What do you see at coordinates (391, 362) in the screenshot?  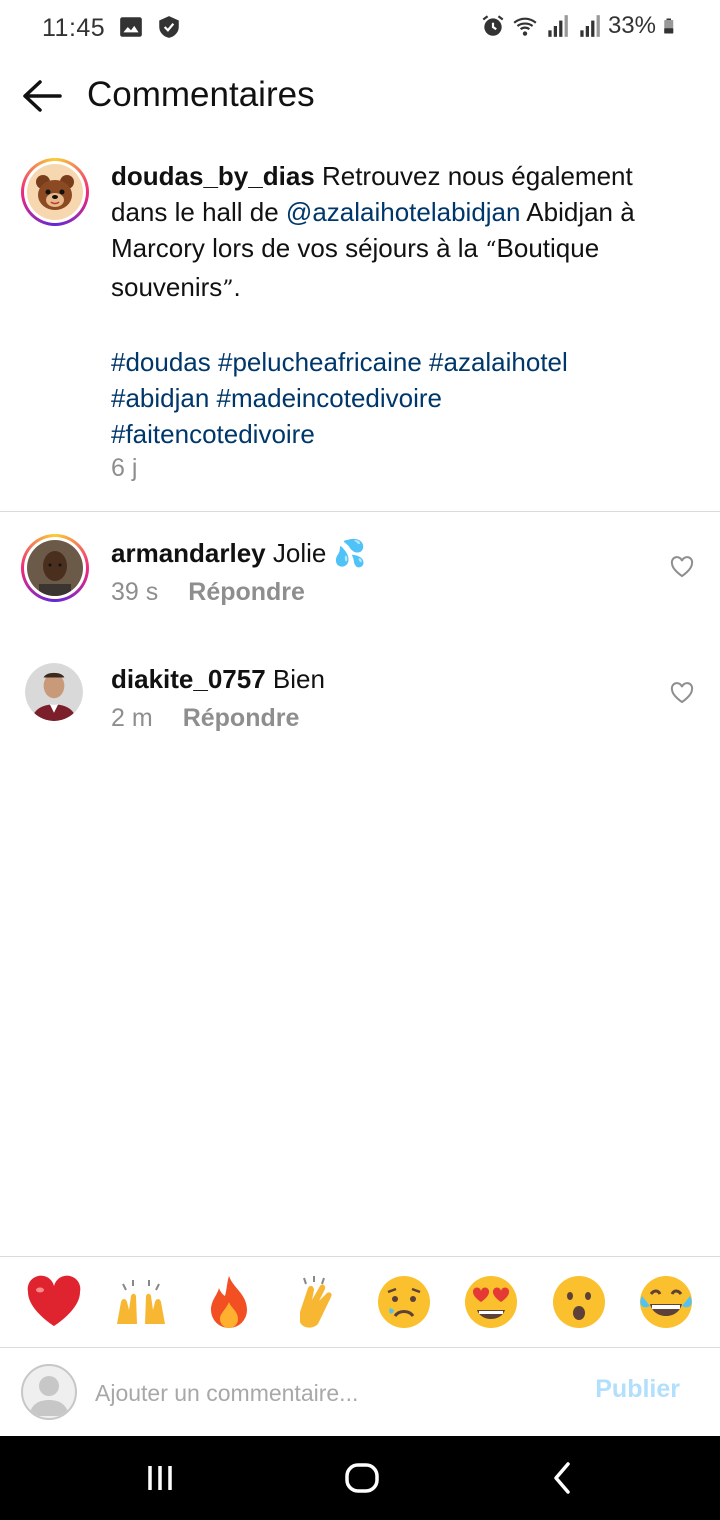 I see `hashtag-line: #doudas #pelucheafricaine #azalaihotel` at bounding box center [391, 362].